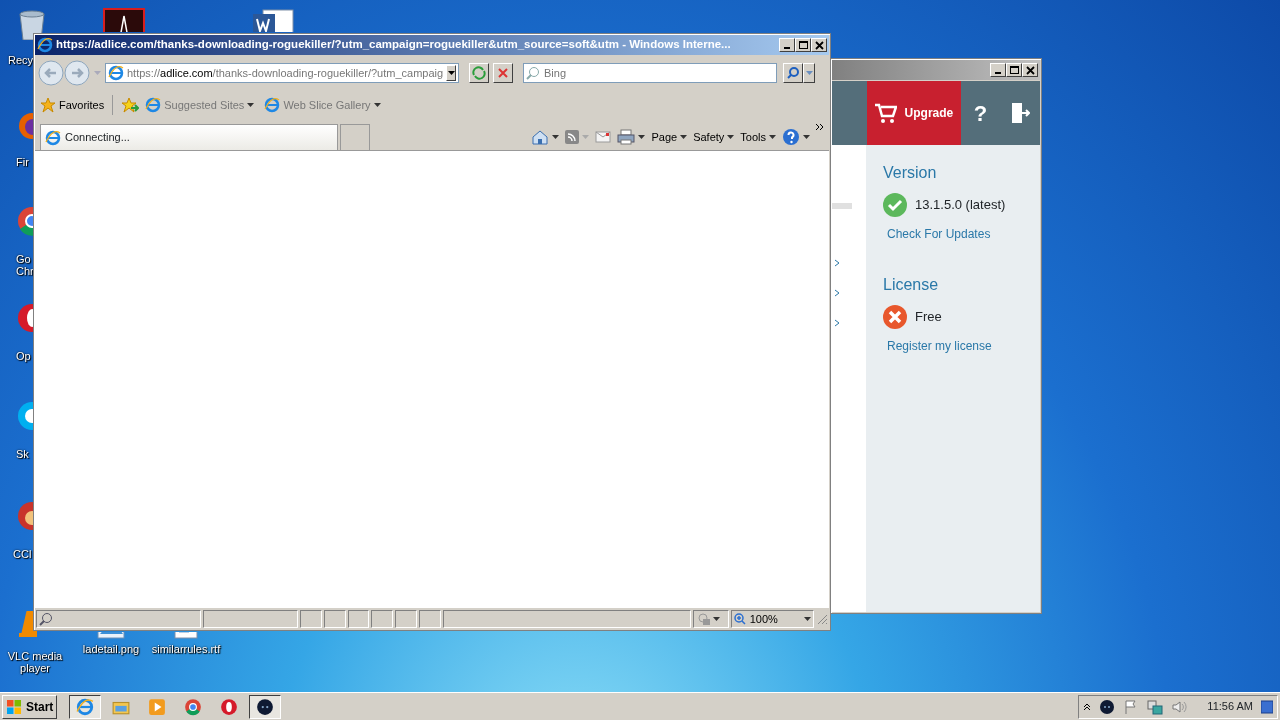 The width and height of the screenshot is (1280, 720). Describe the element at coordinates (758, 137) in the screenshot. I see `menu-button: Tools` at that location.